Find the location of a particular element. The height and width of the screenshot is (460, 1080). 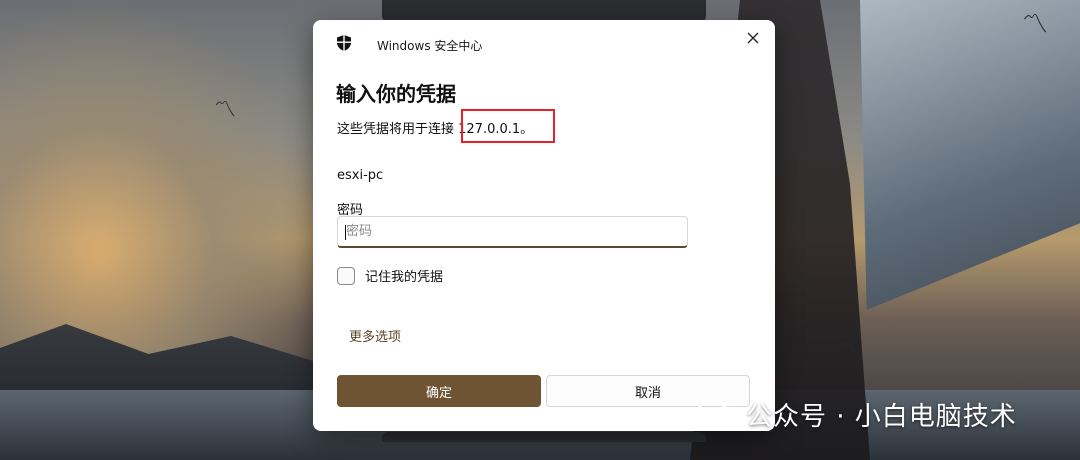

watermark: 公众号 · 小白电脑技术 is located at coordinates (856, 414).